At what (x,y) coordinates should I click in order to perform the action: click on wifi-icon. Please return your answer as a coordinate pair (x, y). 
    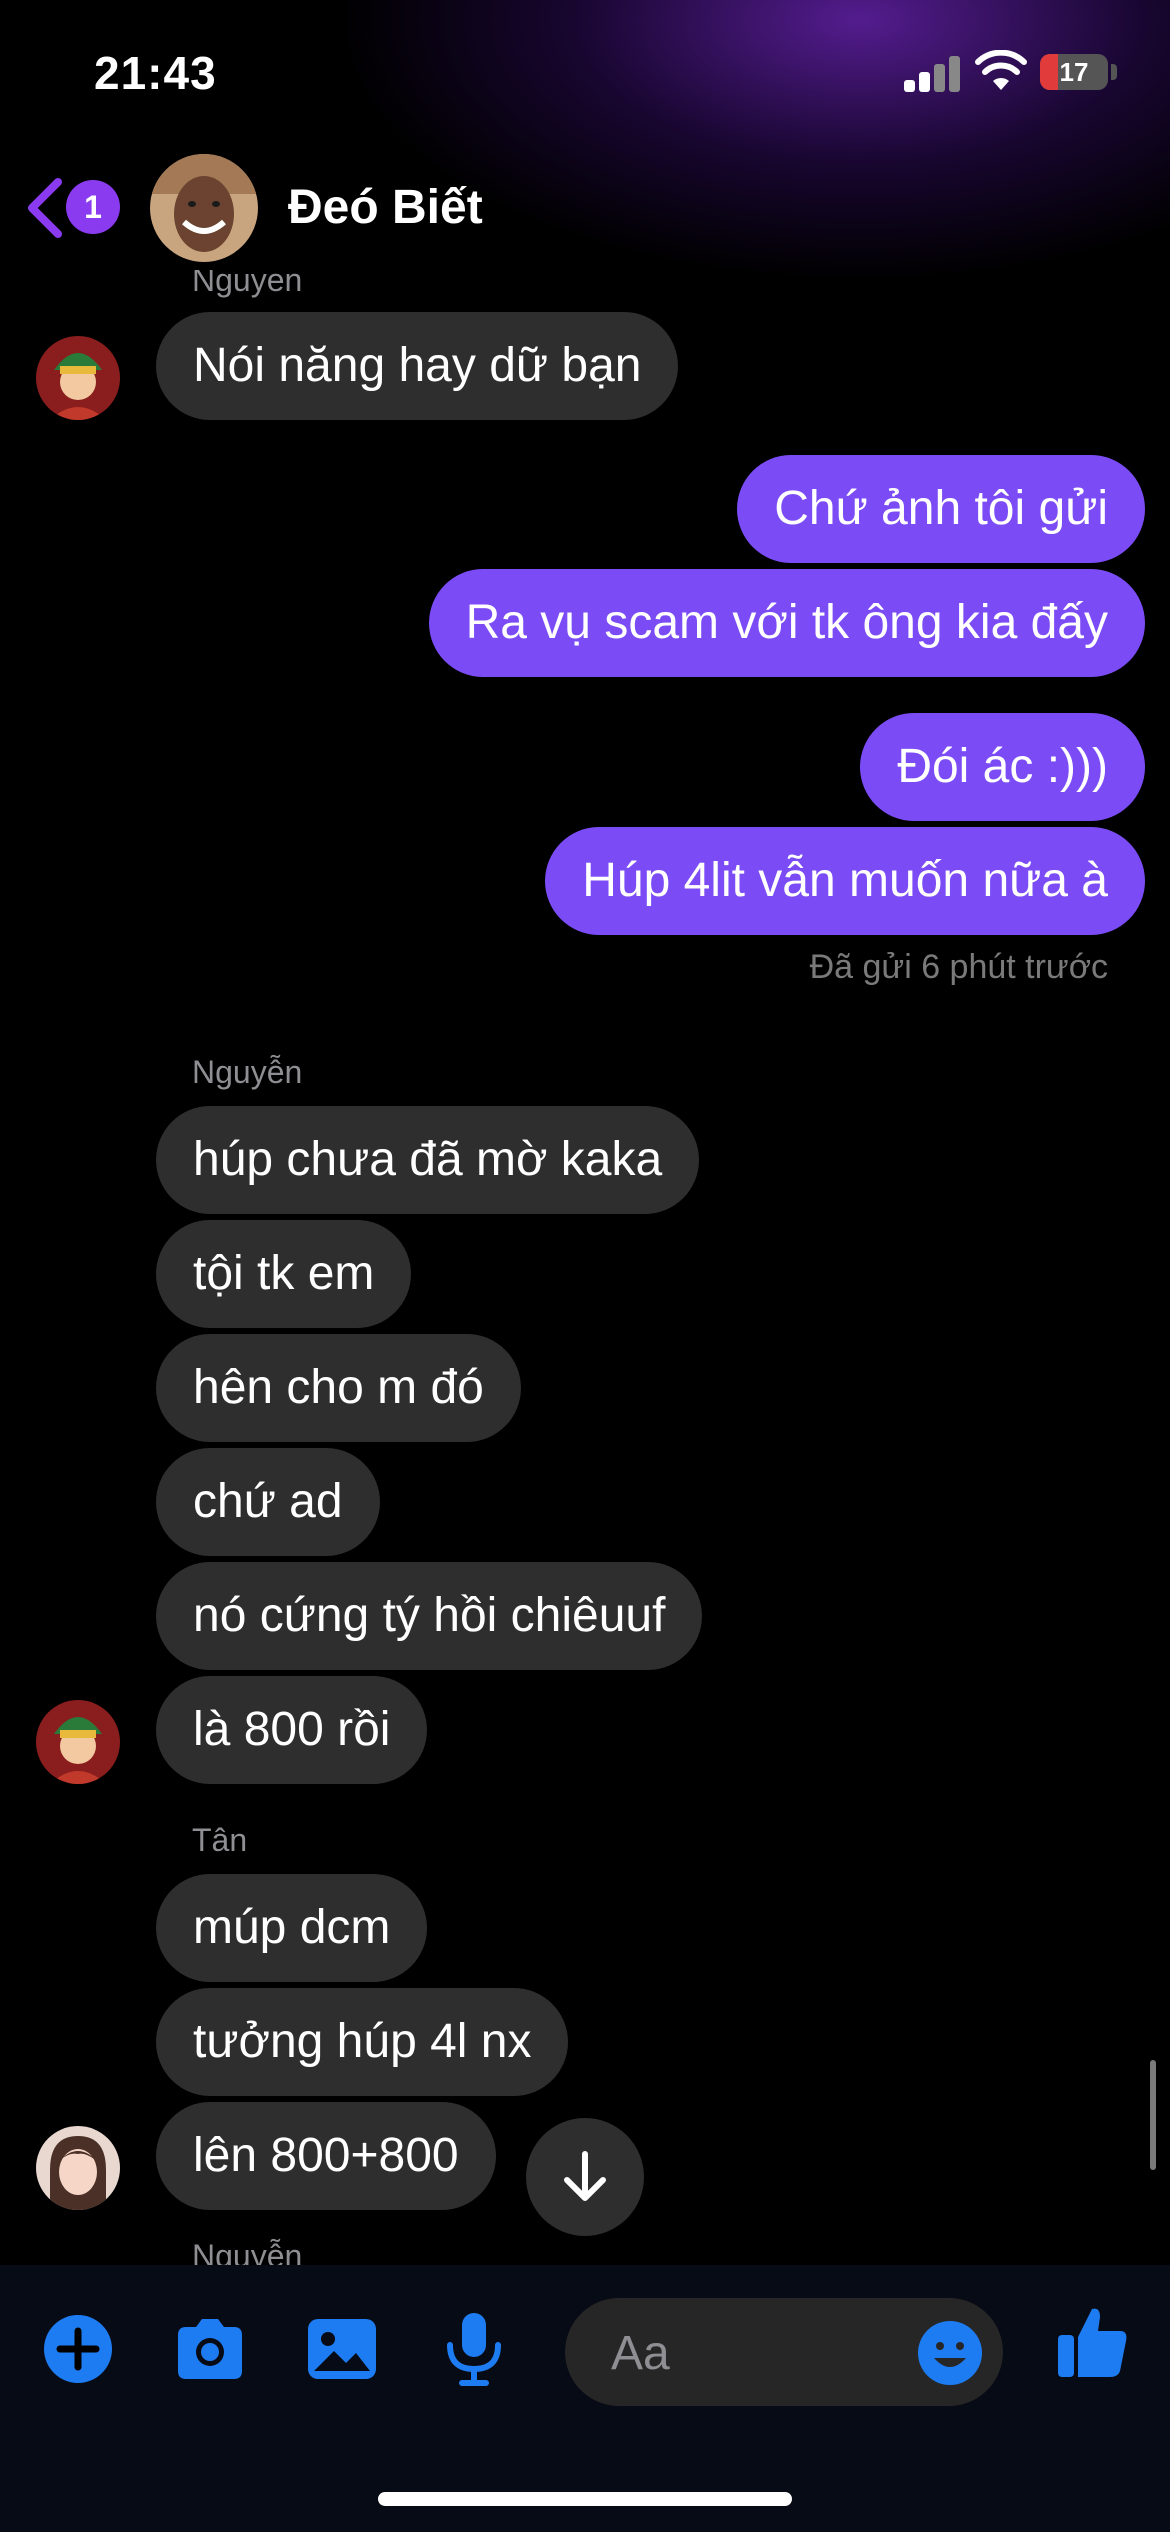
    Looking at the image, I should click on (1001, 70).